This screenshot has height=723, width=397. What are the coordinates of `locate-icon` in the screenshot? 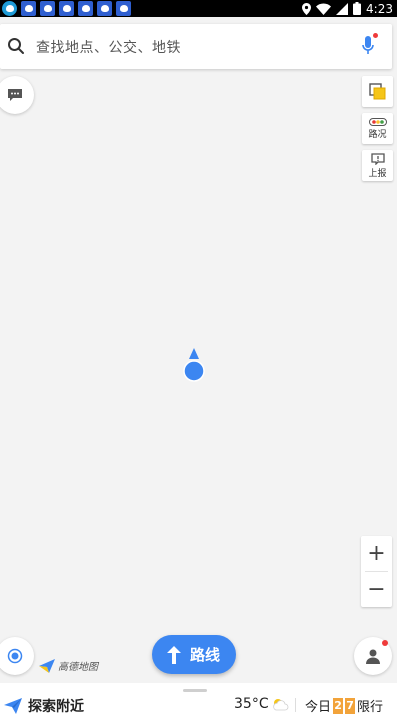 It's located at (15, 656).